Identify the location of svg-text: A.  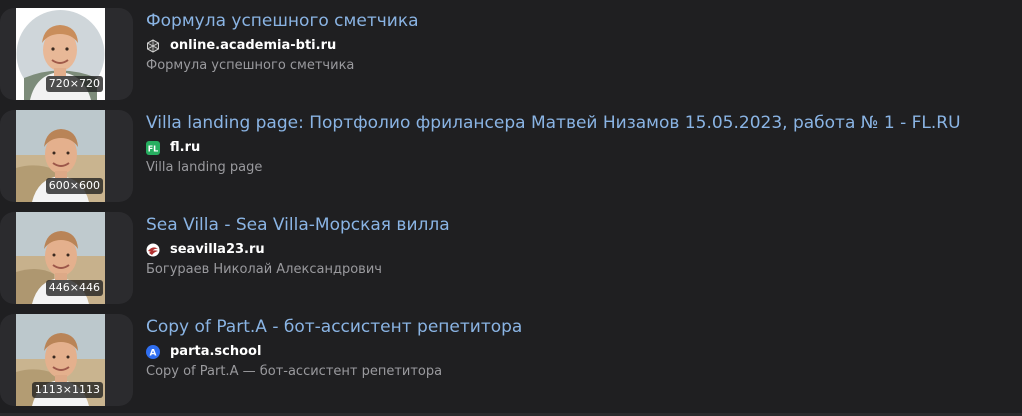
(153, 354).